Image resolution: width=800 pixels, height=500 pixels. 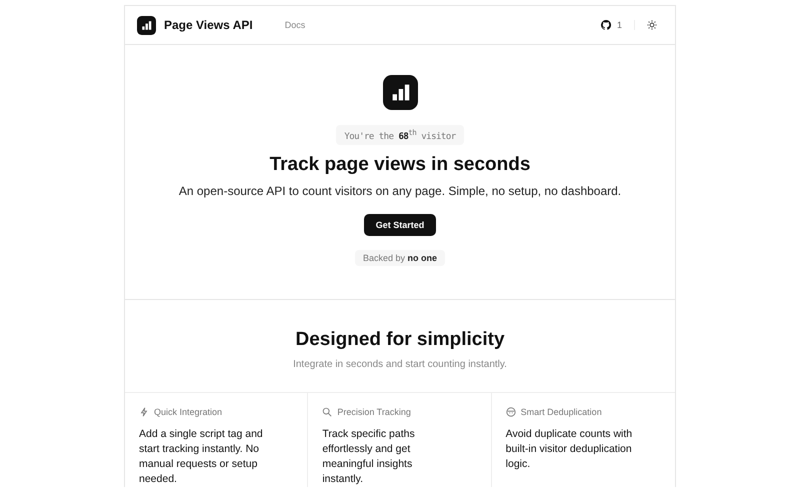 I want to click on github-icon, so click(x=605, y=25).